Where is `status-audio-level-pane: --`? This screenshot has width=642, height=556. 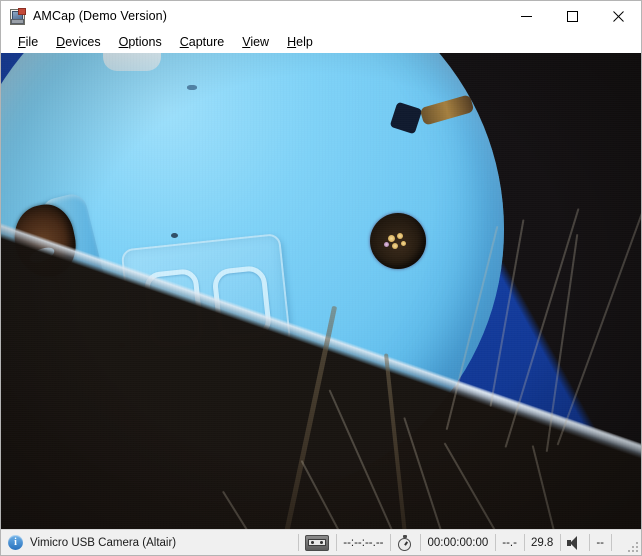
status-audio-level-pane: -- is located at coordinates (600, 542).